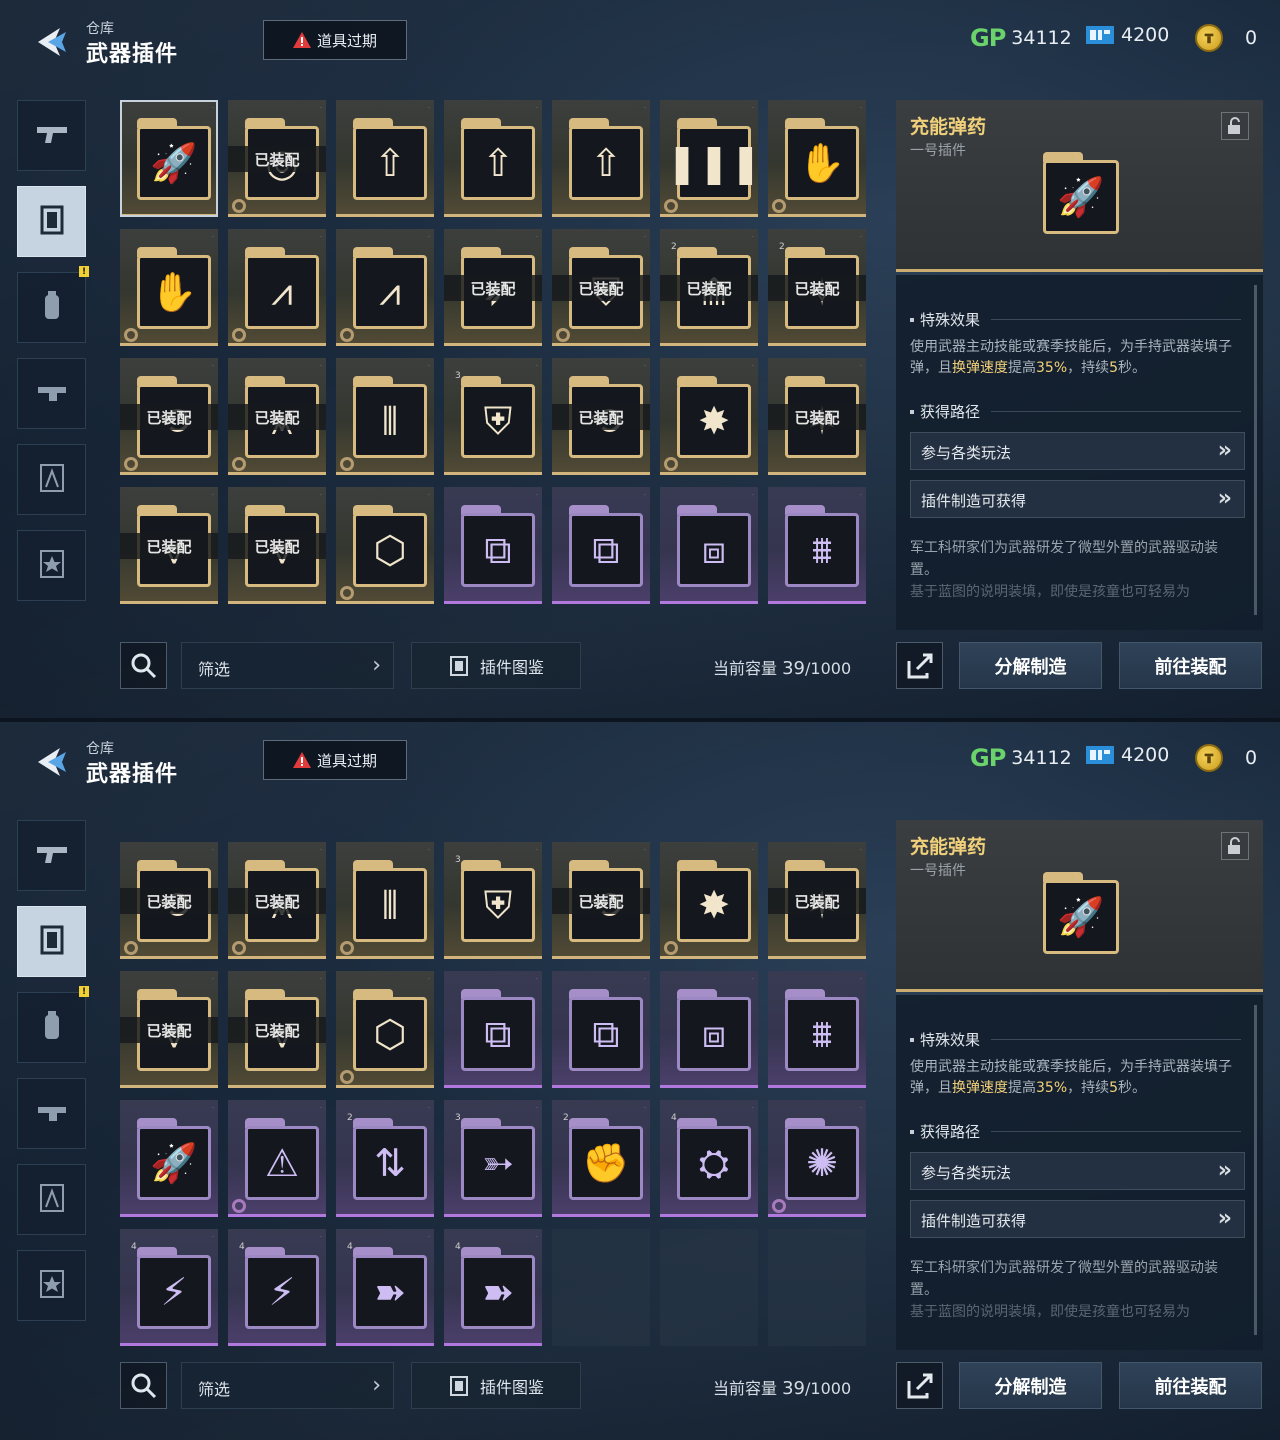  Describe the element at coordinates (385, 1158) in the screenshot. I see `plugin-card: · ⇅ 2` at that location.